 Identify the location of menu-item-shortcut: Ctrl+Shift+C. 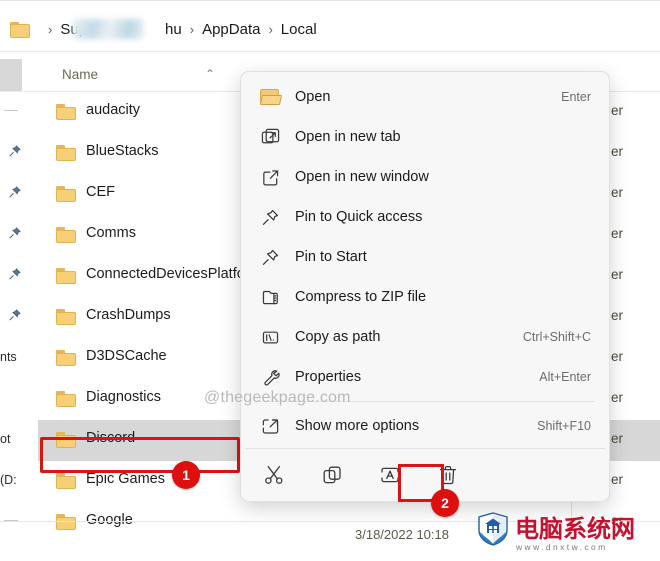
(556, 337).